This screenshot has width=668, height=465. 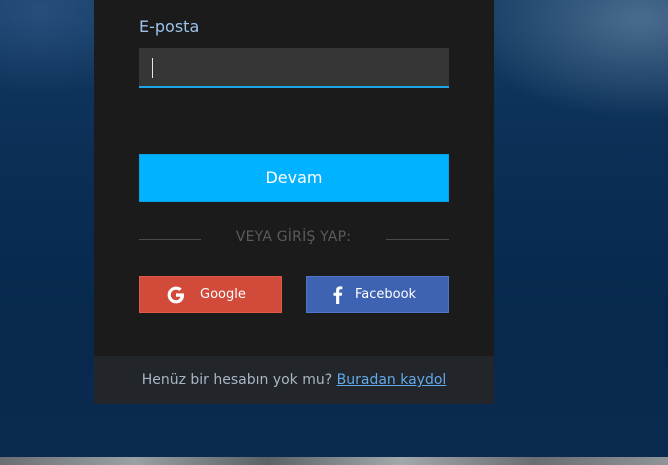 I want to click on background-strip, so click(x=334, y=461).